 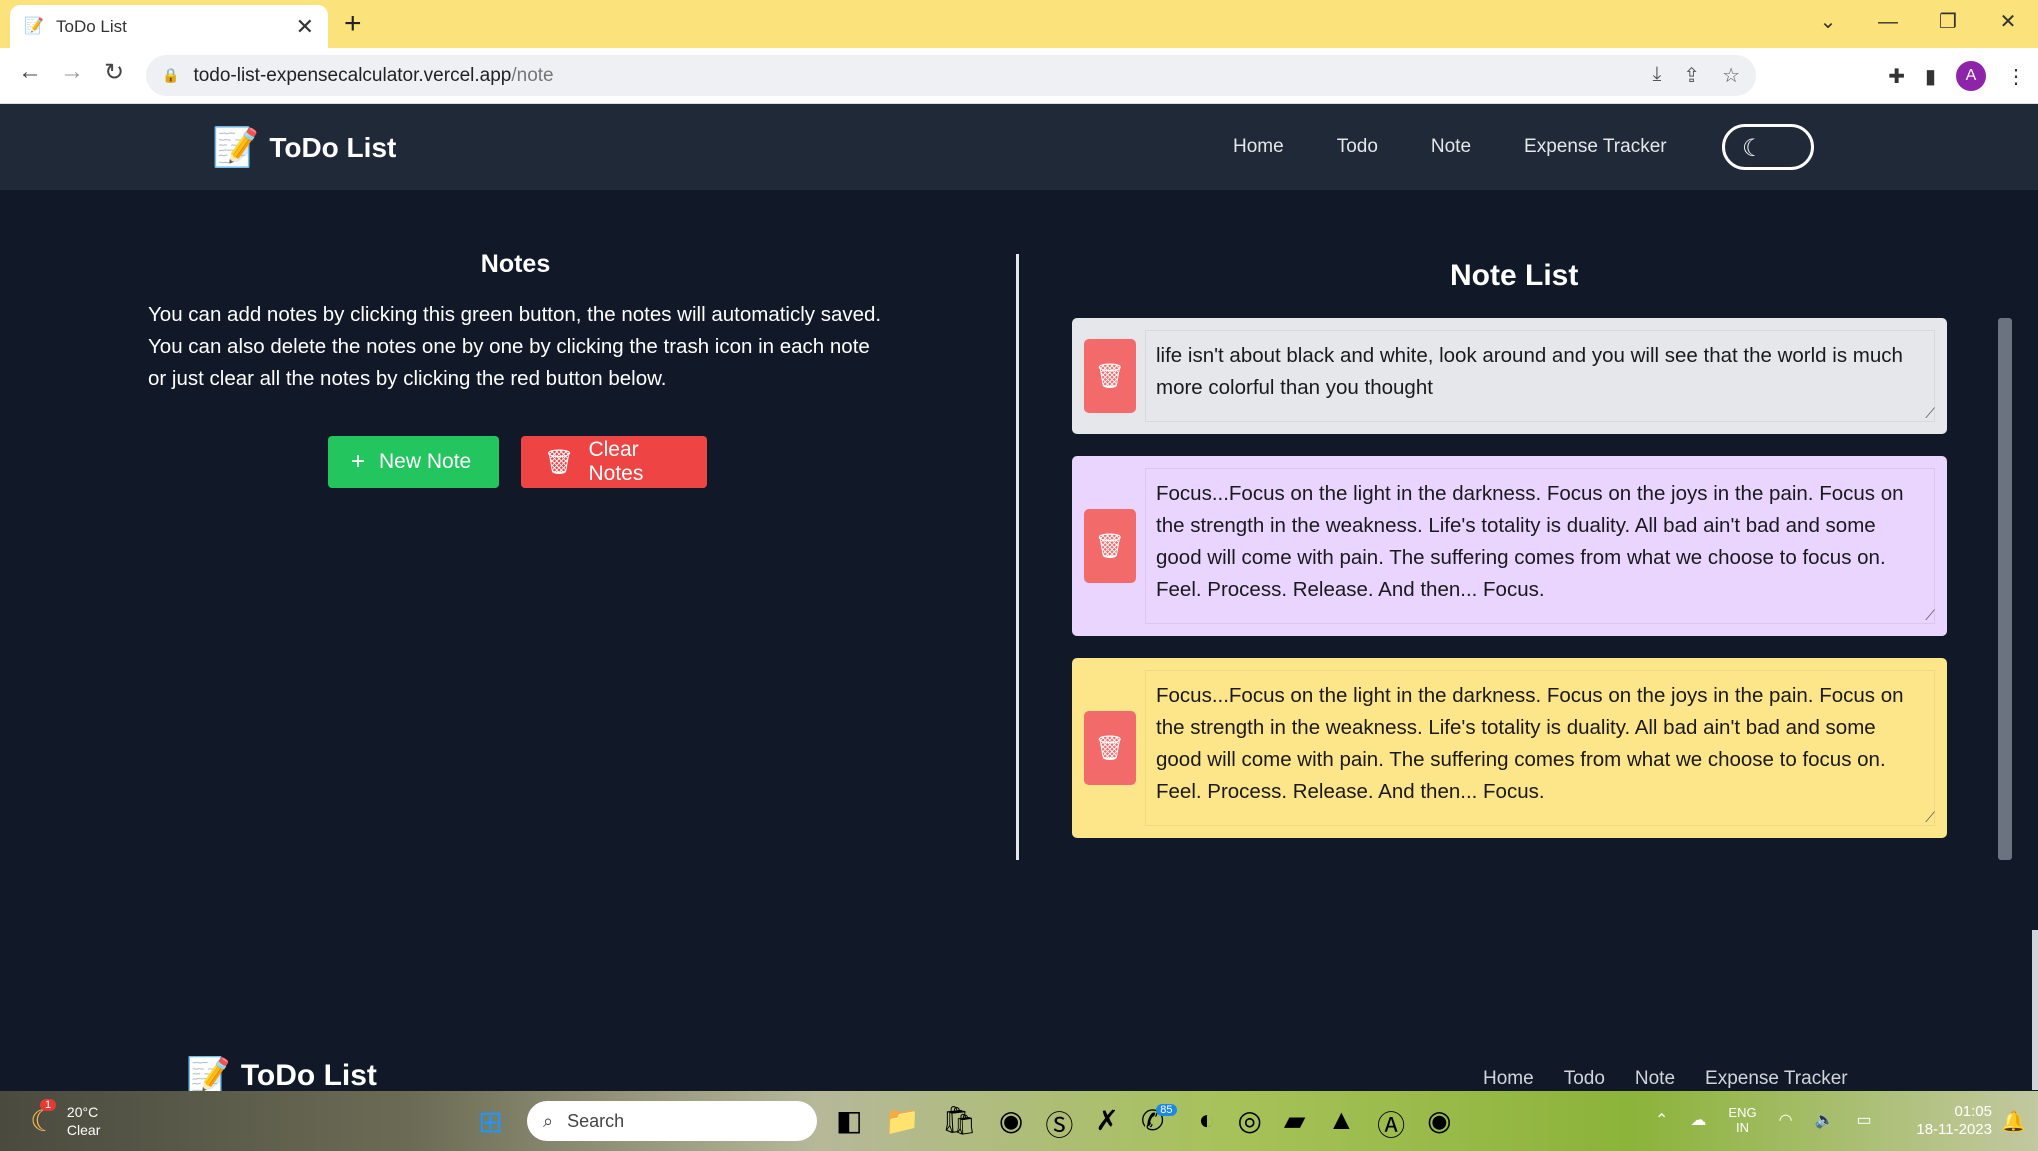 What do you see at coordinates (1249, 1124) in the screenshot?
I see `app-circle-icon: ◎` at bounding box center [1249, 1124].